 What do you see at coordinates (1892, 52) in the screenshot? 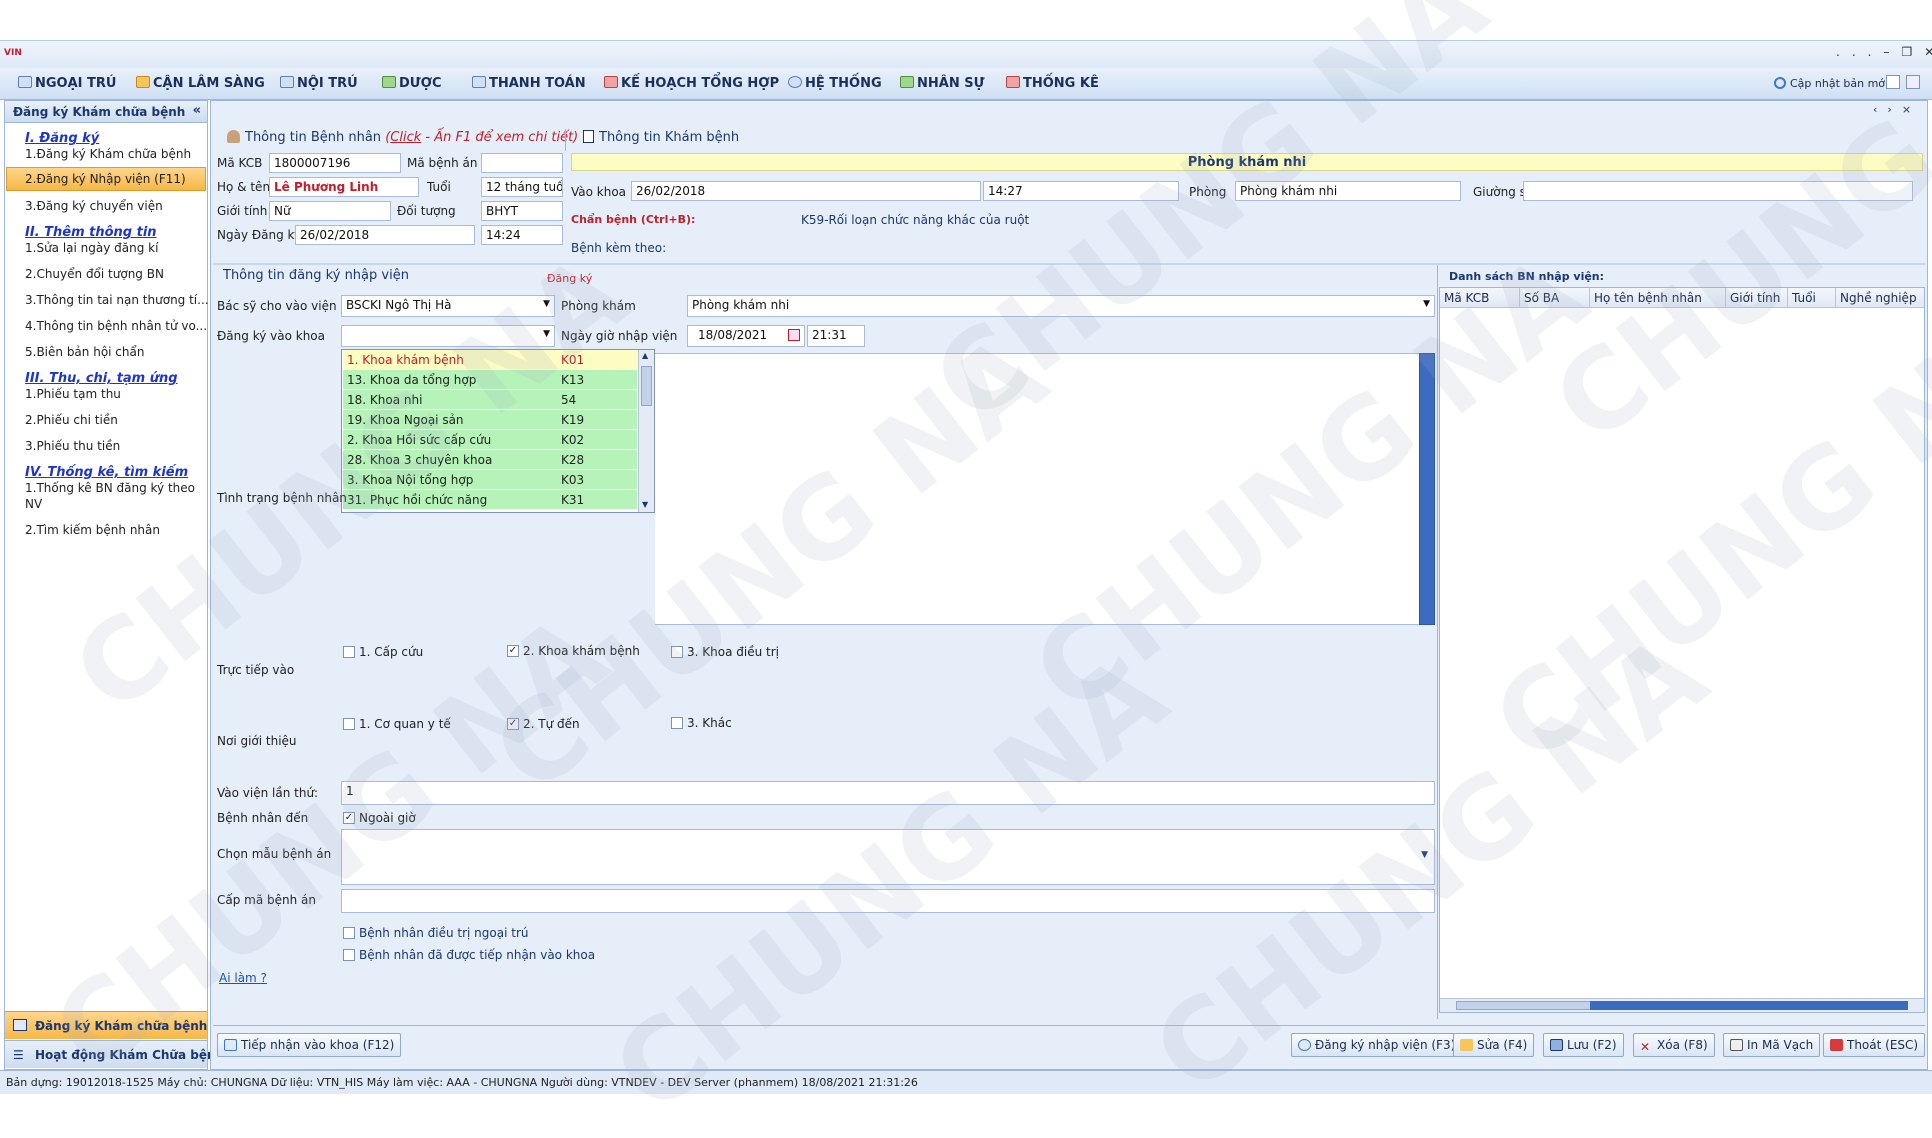
I see `minimize-icon: –` at bounding box center [1892, 52].